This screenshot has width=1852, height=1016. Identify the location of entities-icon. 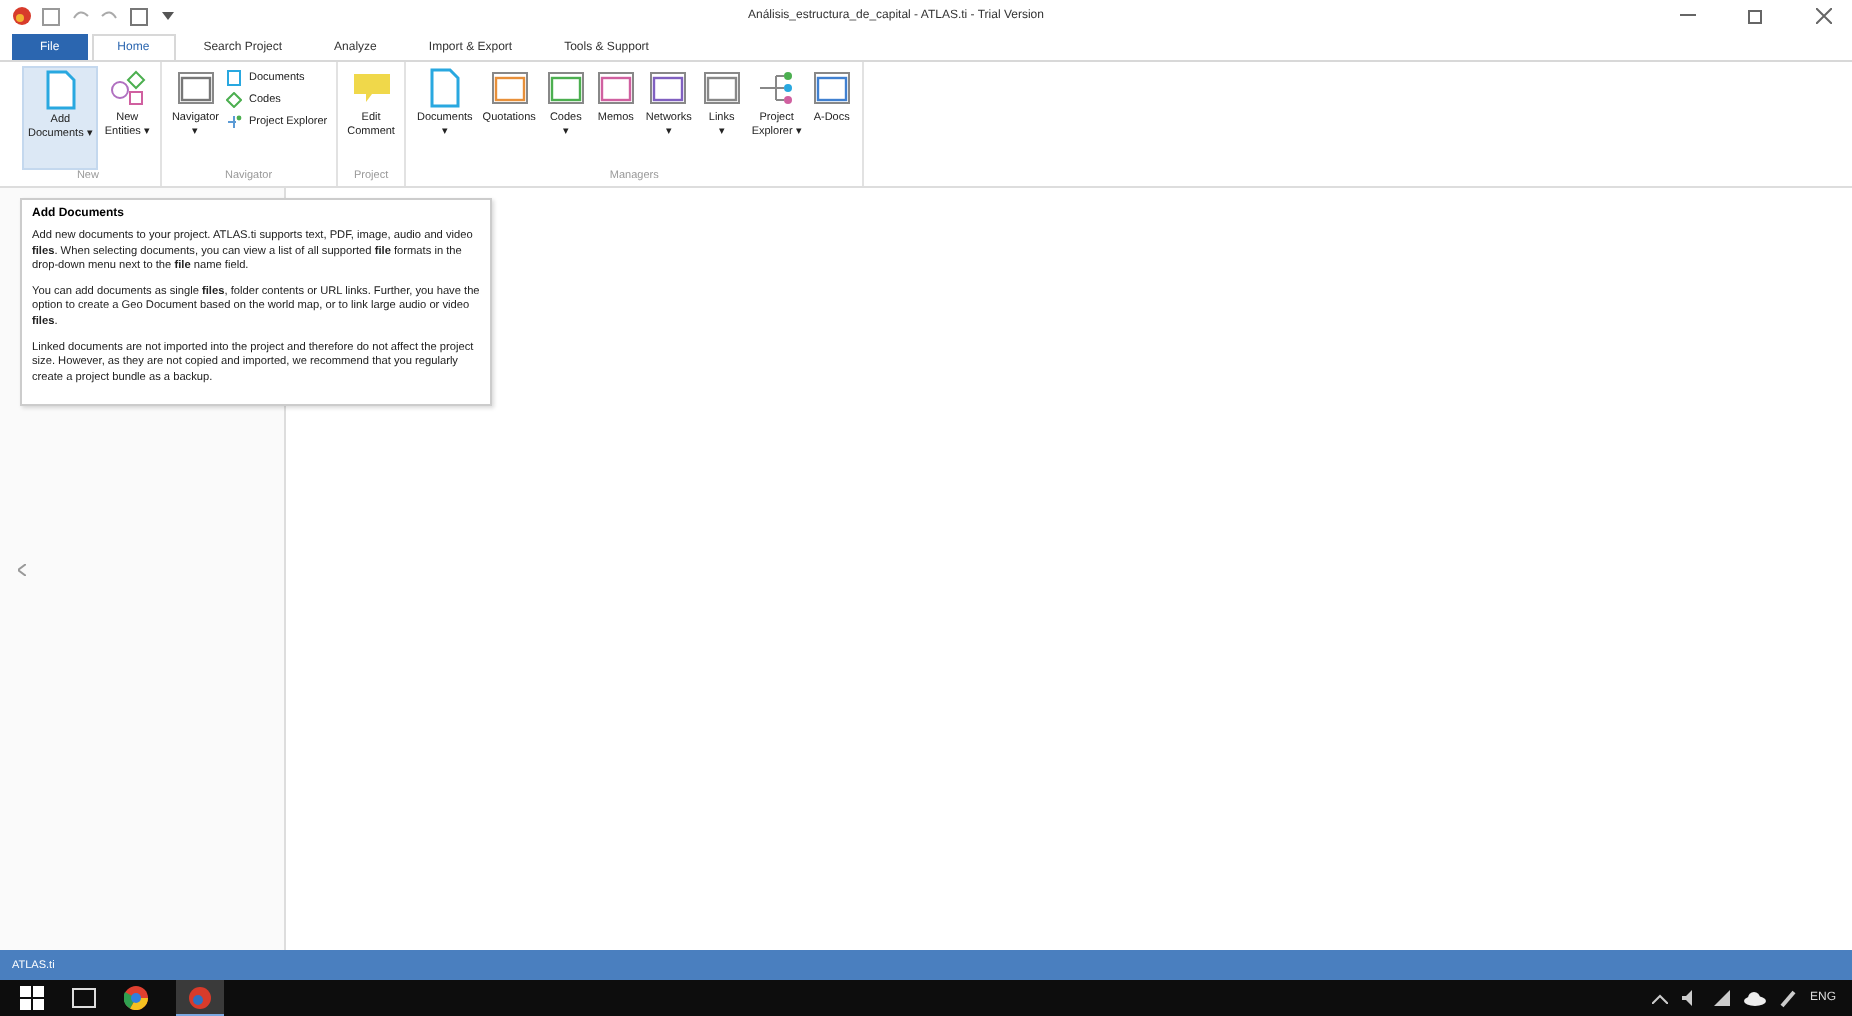
(127, 88).